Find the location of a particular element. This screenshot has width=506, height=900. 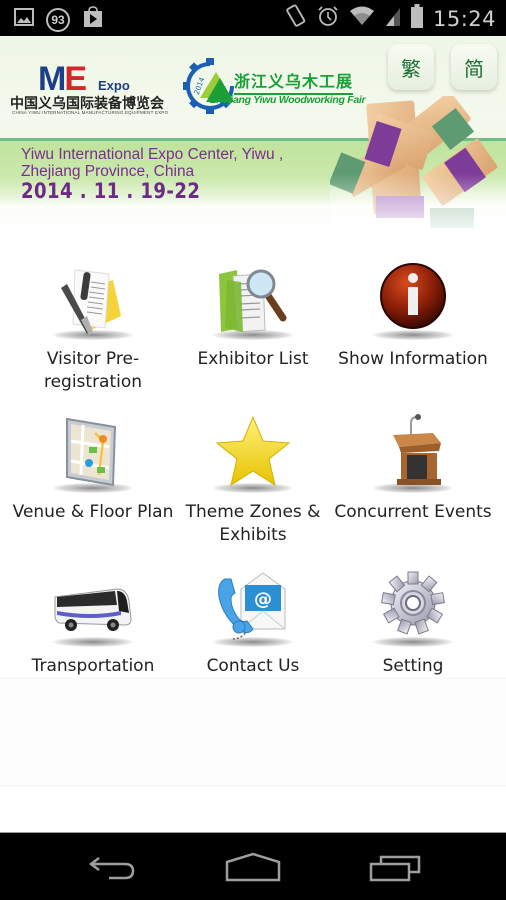

wooden-blocks-decoration is located at coordinates (418, 166).